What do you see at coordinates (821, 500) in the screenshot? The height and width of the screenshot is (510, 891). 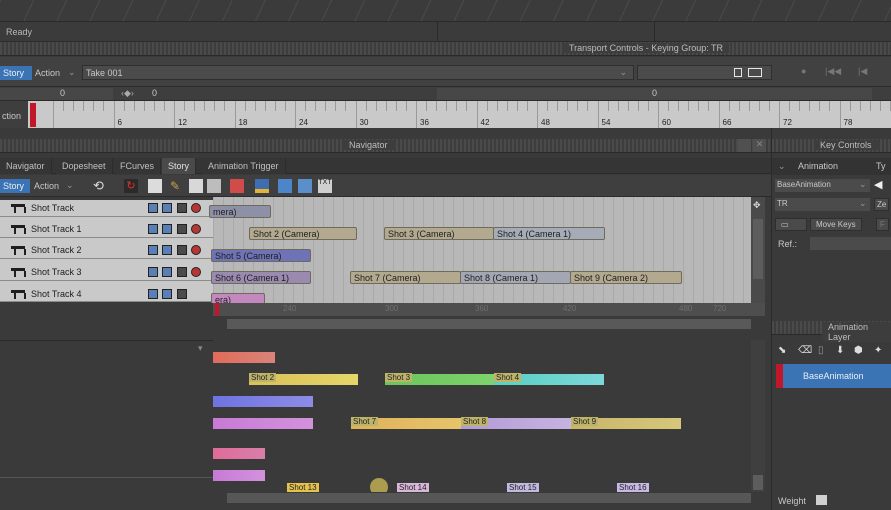 I see `weight-field` at bounding box center [821, 500].